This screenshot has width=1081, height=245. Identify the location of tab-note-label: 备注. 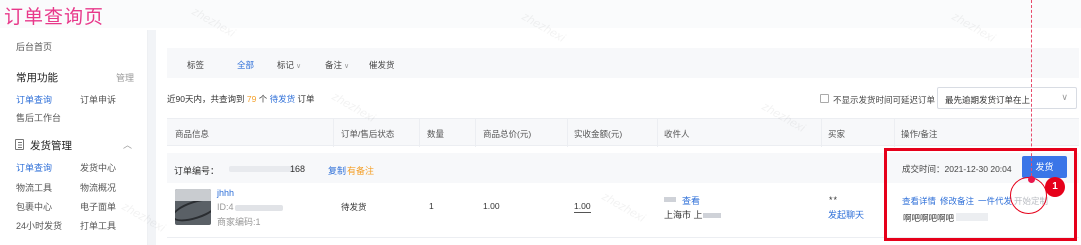
(334, 65).